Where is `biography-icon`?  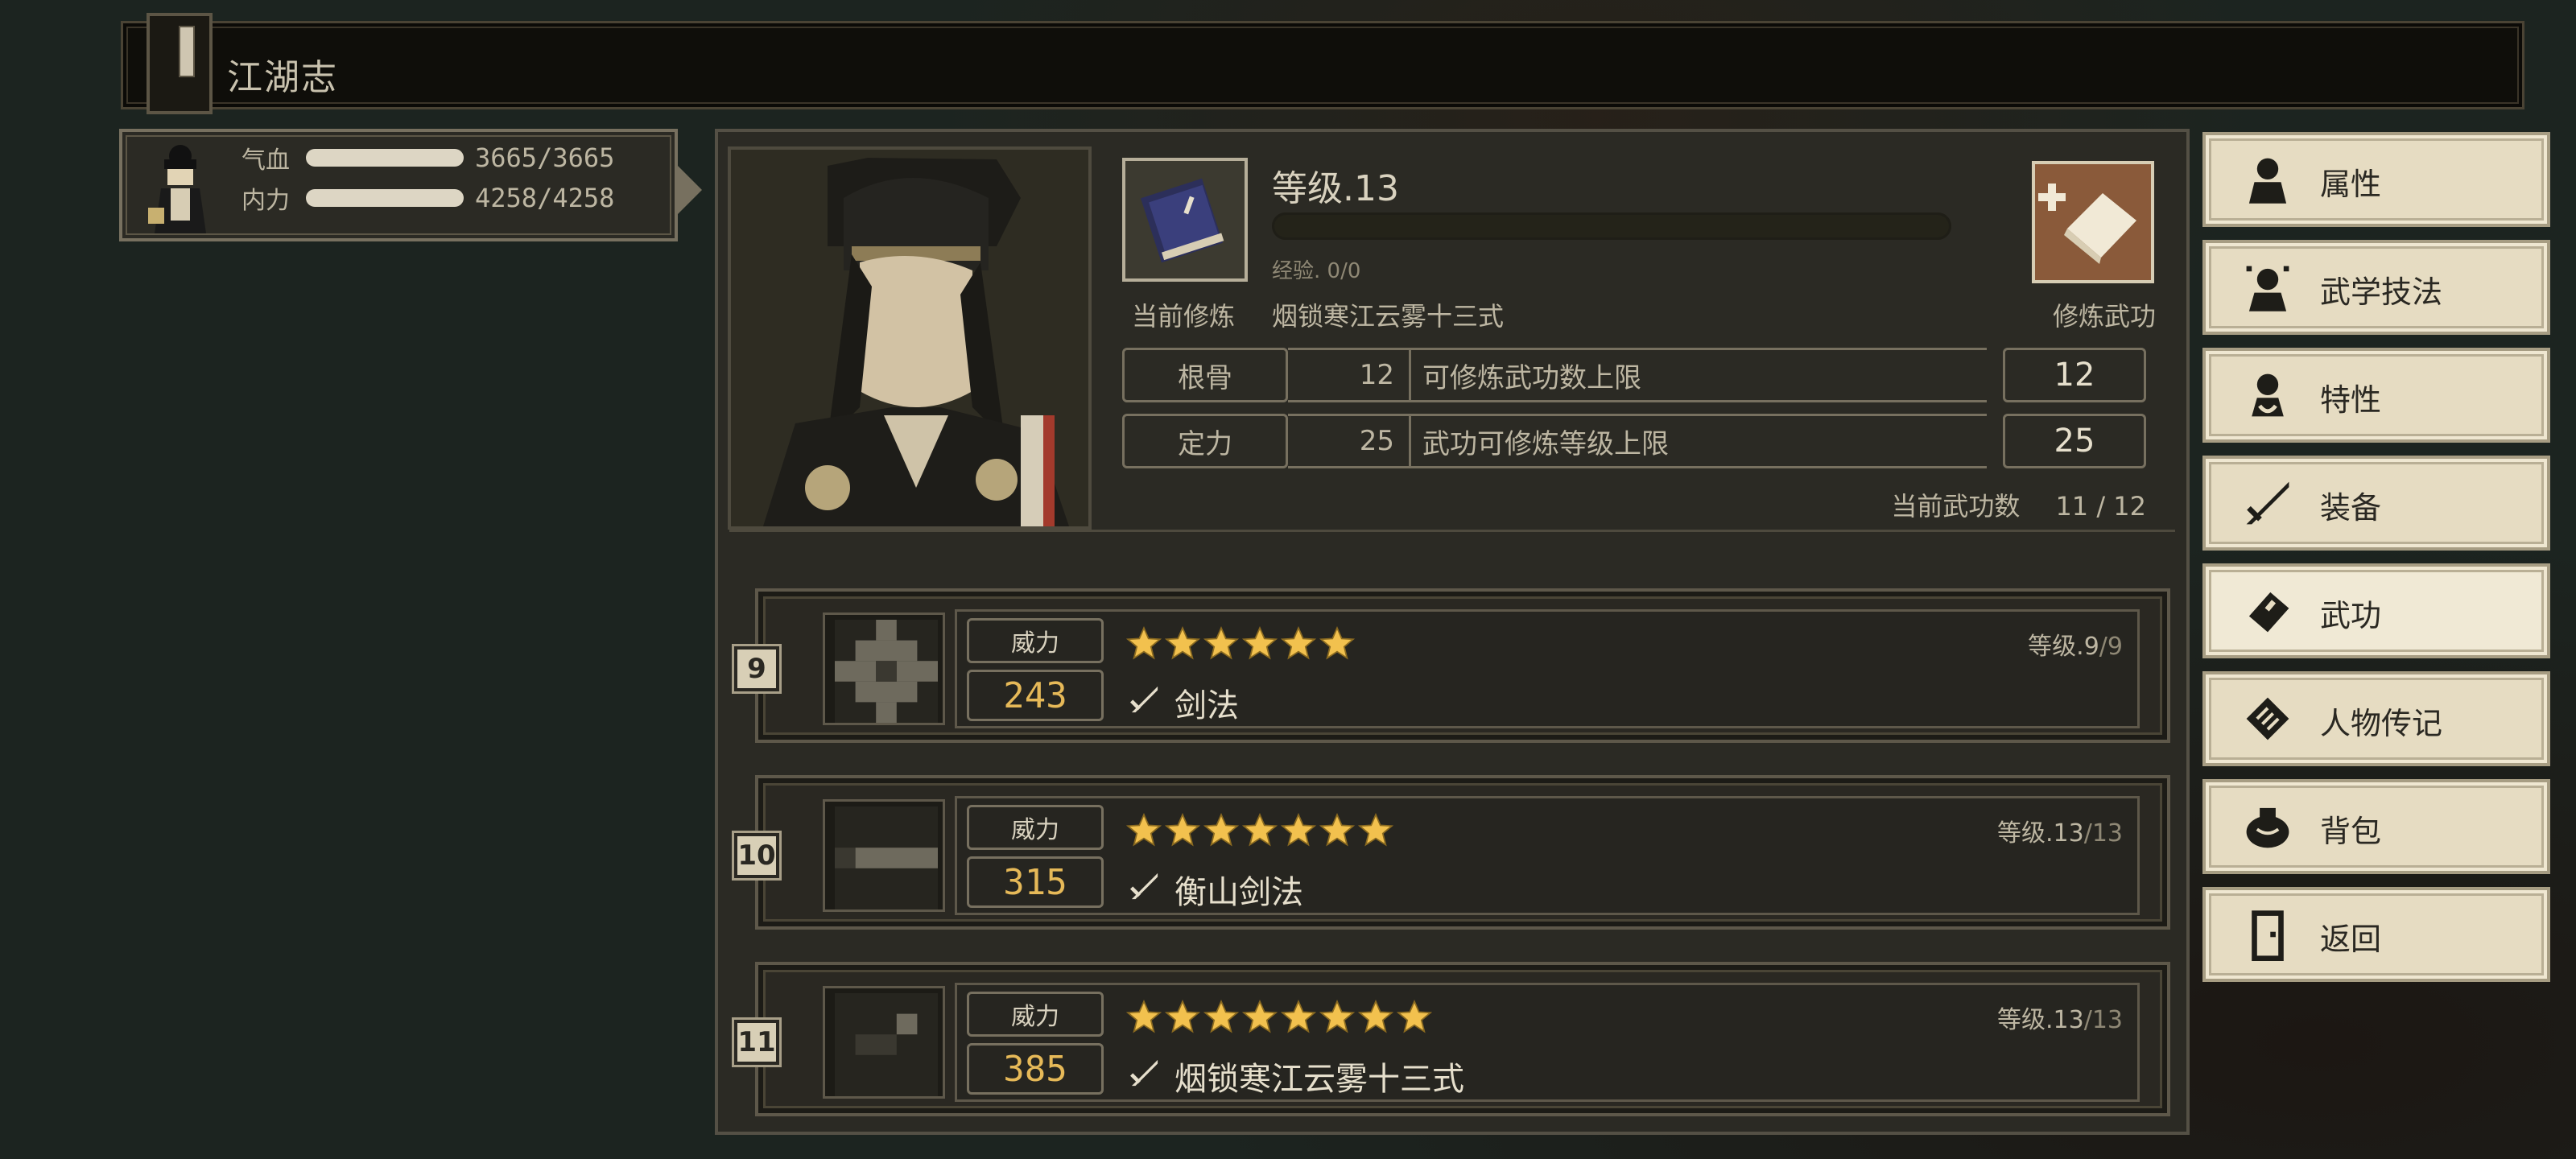
biography-icon is located at coordinates (2267, 718).